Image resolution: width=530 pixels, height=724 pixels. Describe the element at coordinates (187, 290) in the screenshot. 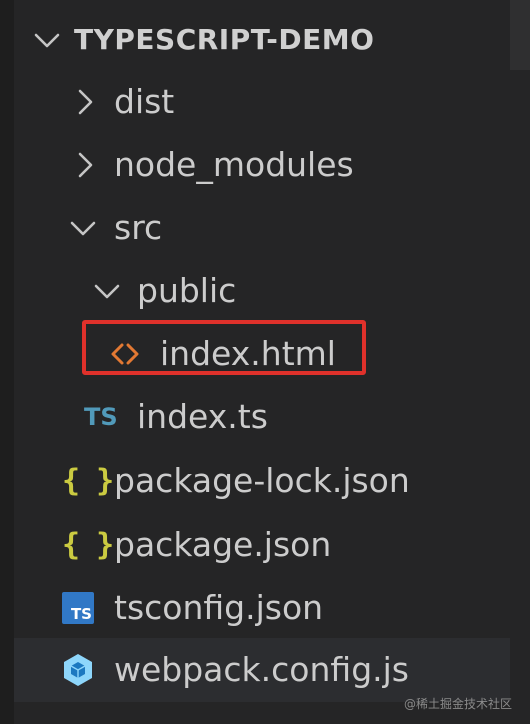

I see `tree-item-label: public` at that location.